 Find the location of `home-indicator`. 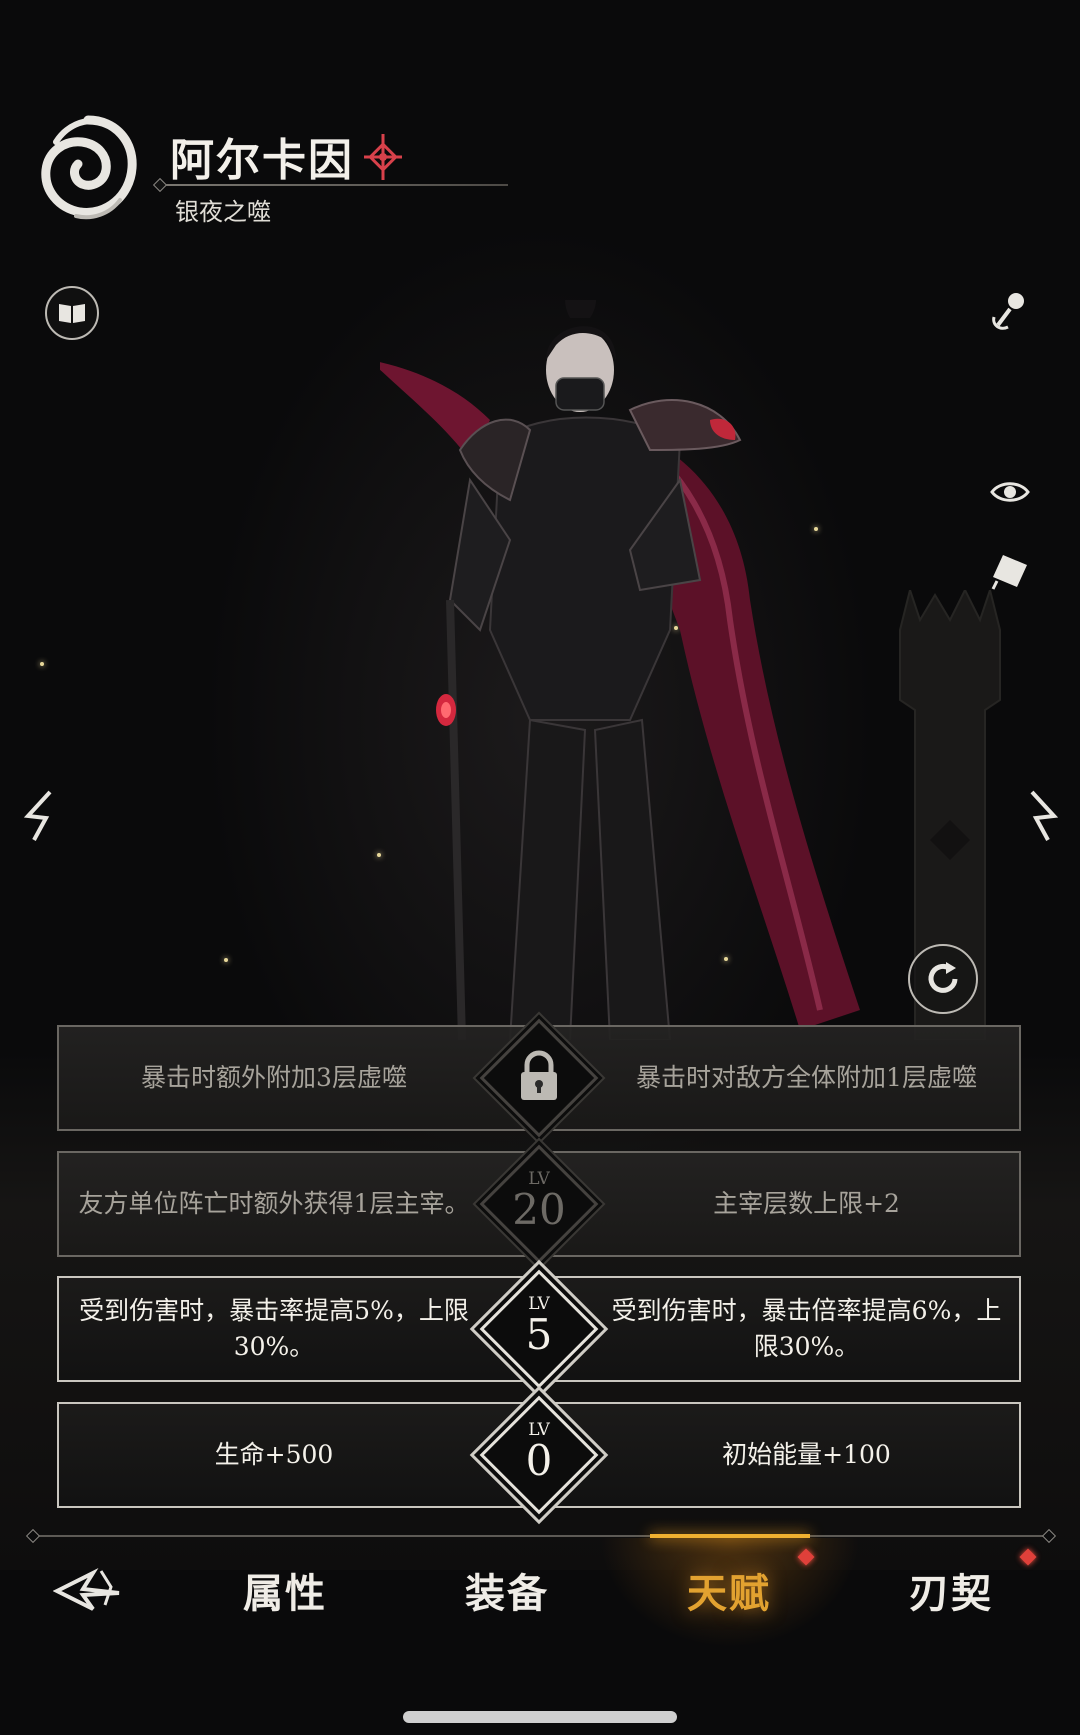

home-indicator is located at coordinates (540, 1717).